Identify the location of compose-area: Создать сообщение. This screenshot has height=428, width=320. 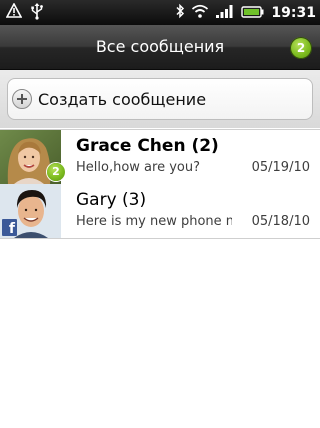
(160, 99).